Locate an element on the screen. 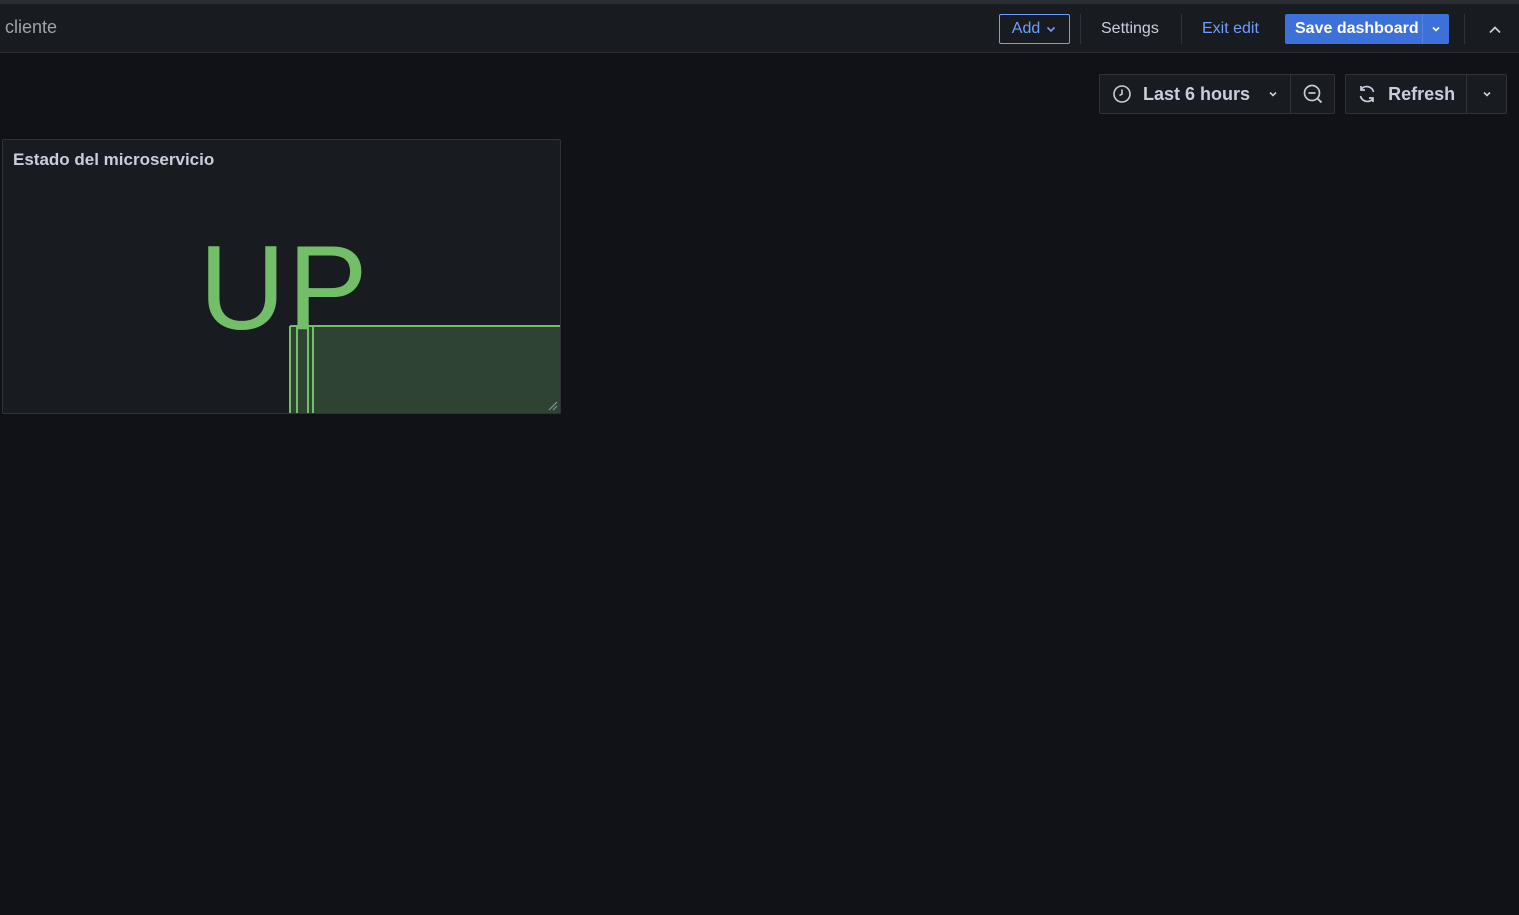  zoom-out-button is located at coordinates (1312, 94).